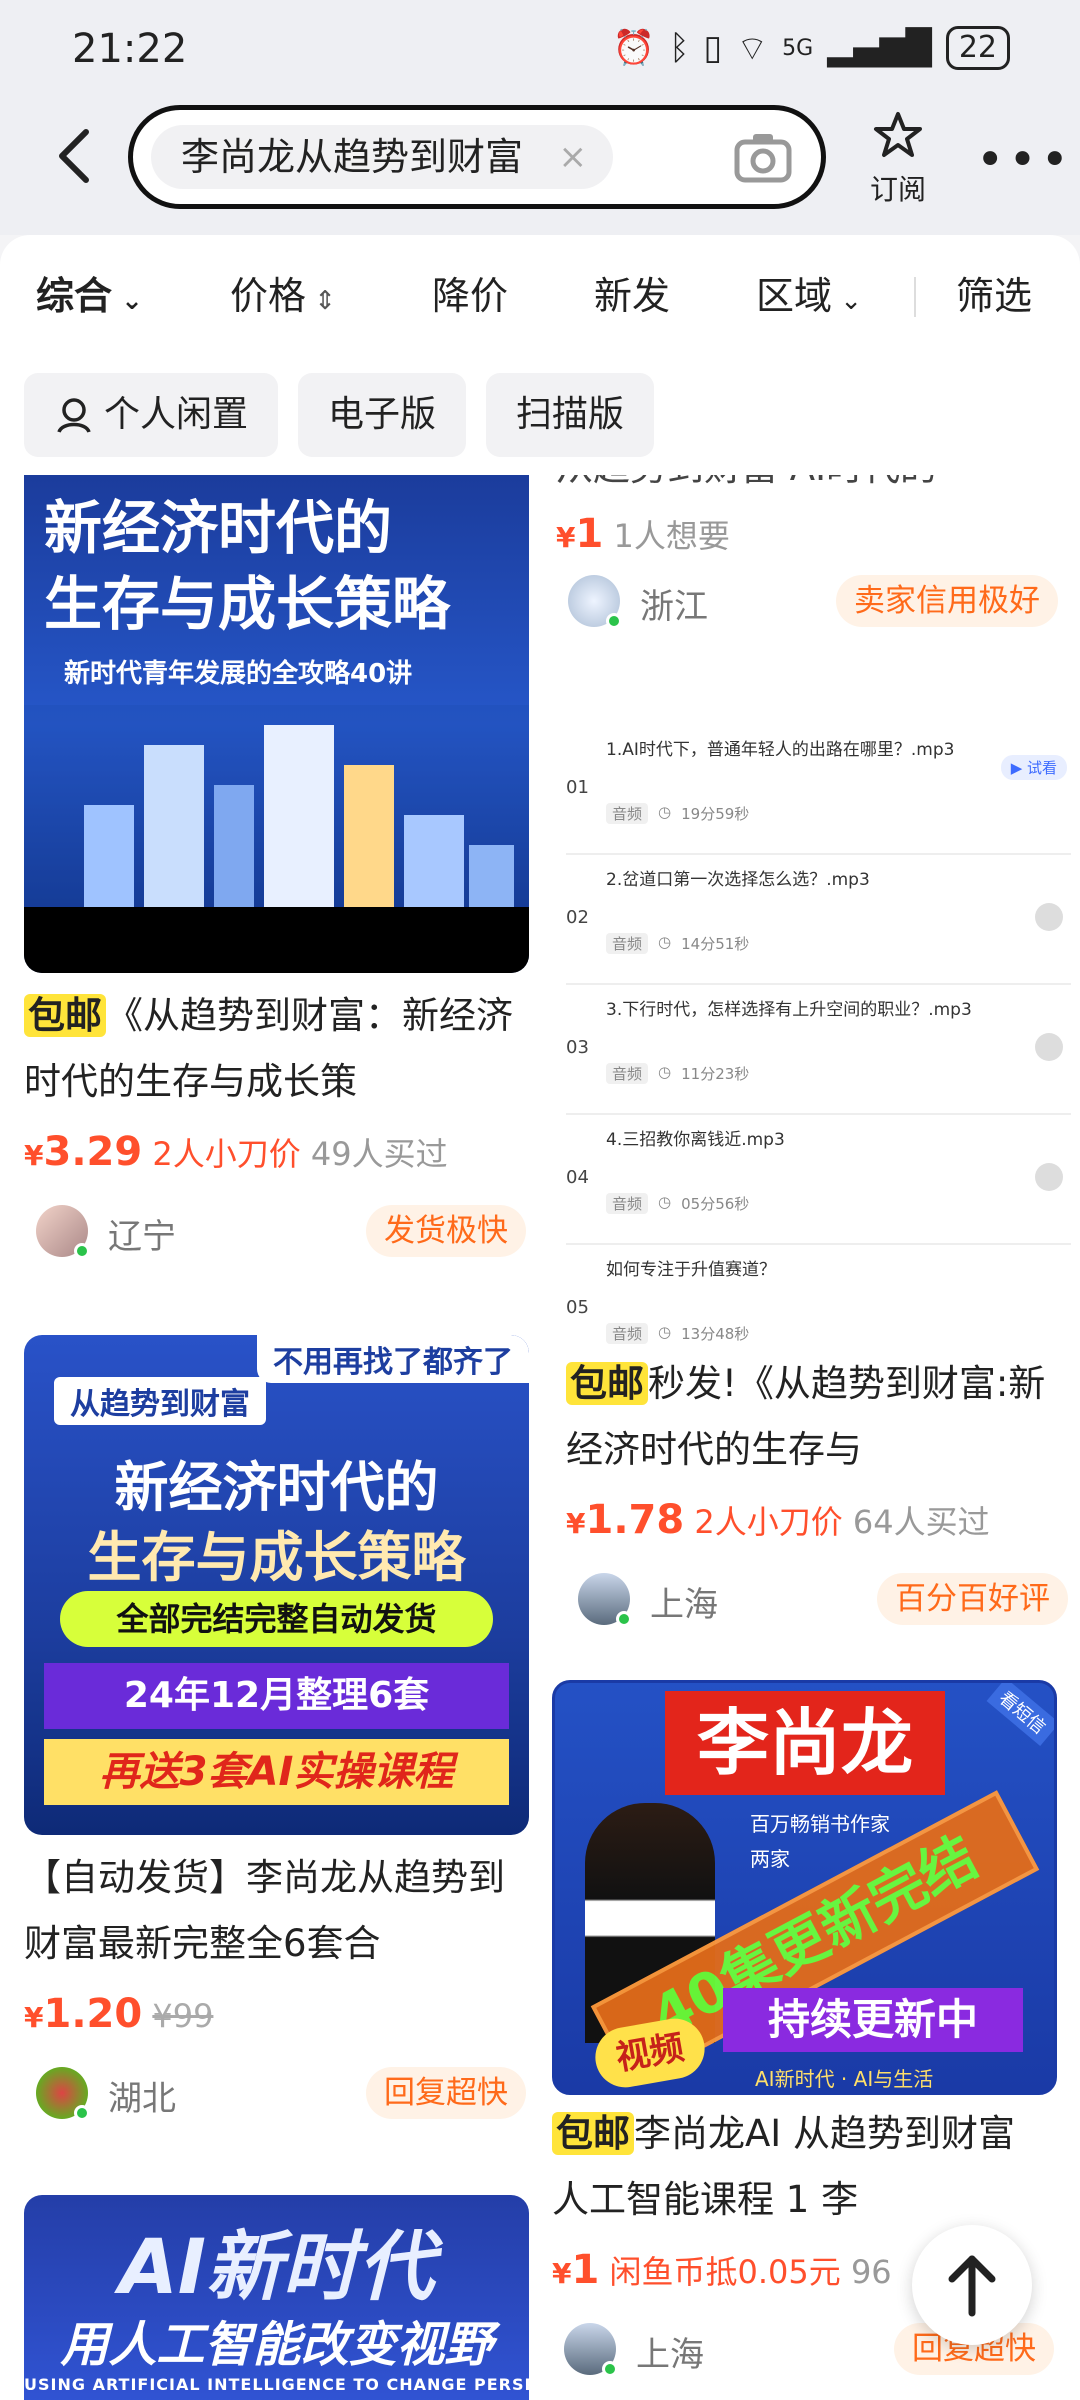 This screenshot has width=1080, height=2400. What do you see at coordinates (577, 1307) in the screenshot?
I see `track-number: 05` at bounding box center [577, 1307].